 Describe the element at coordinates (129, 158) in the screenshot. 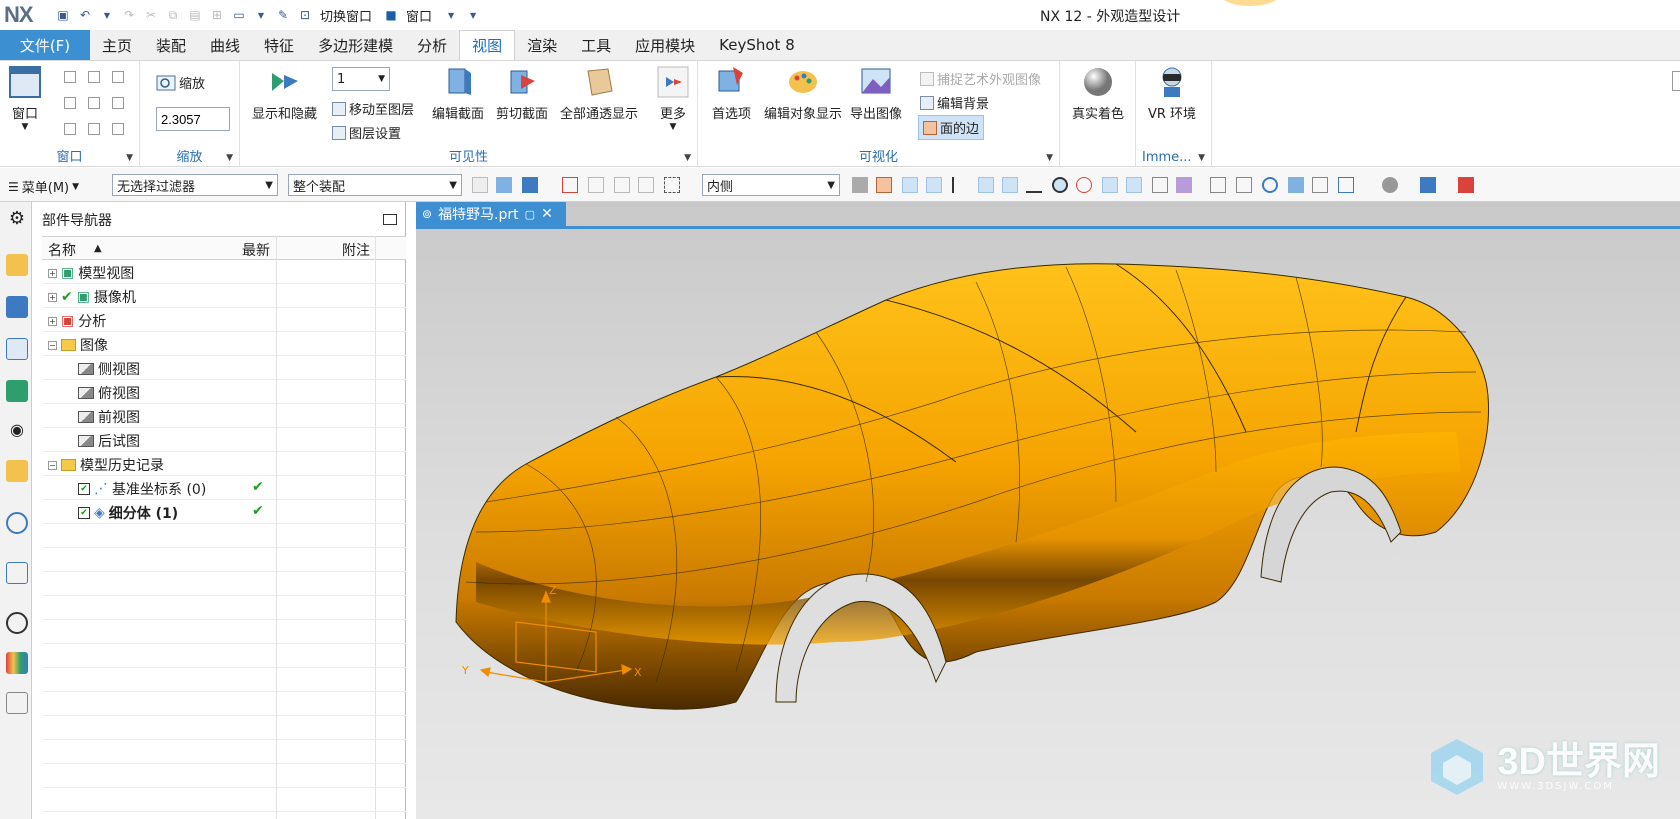

I see `window-group-expand-icon: ▼` at that location.